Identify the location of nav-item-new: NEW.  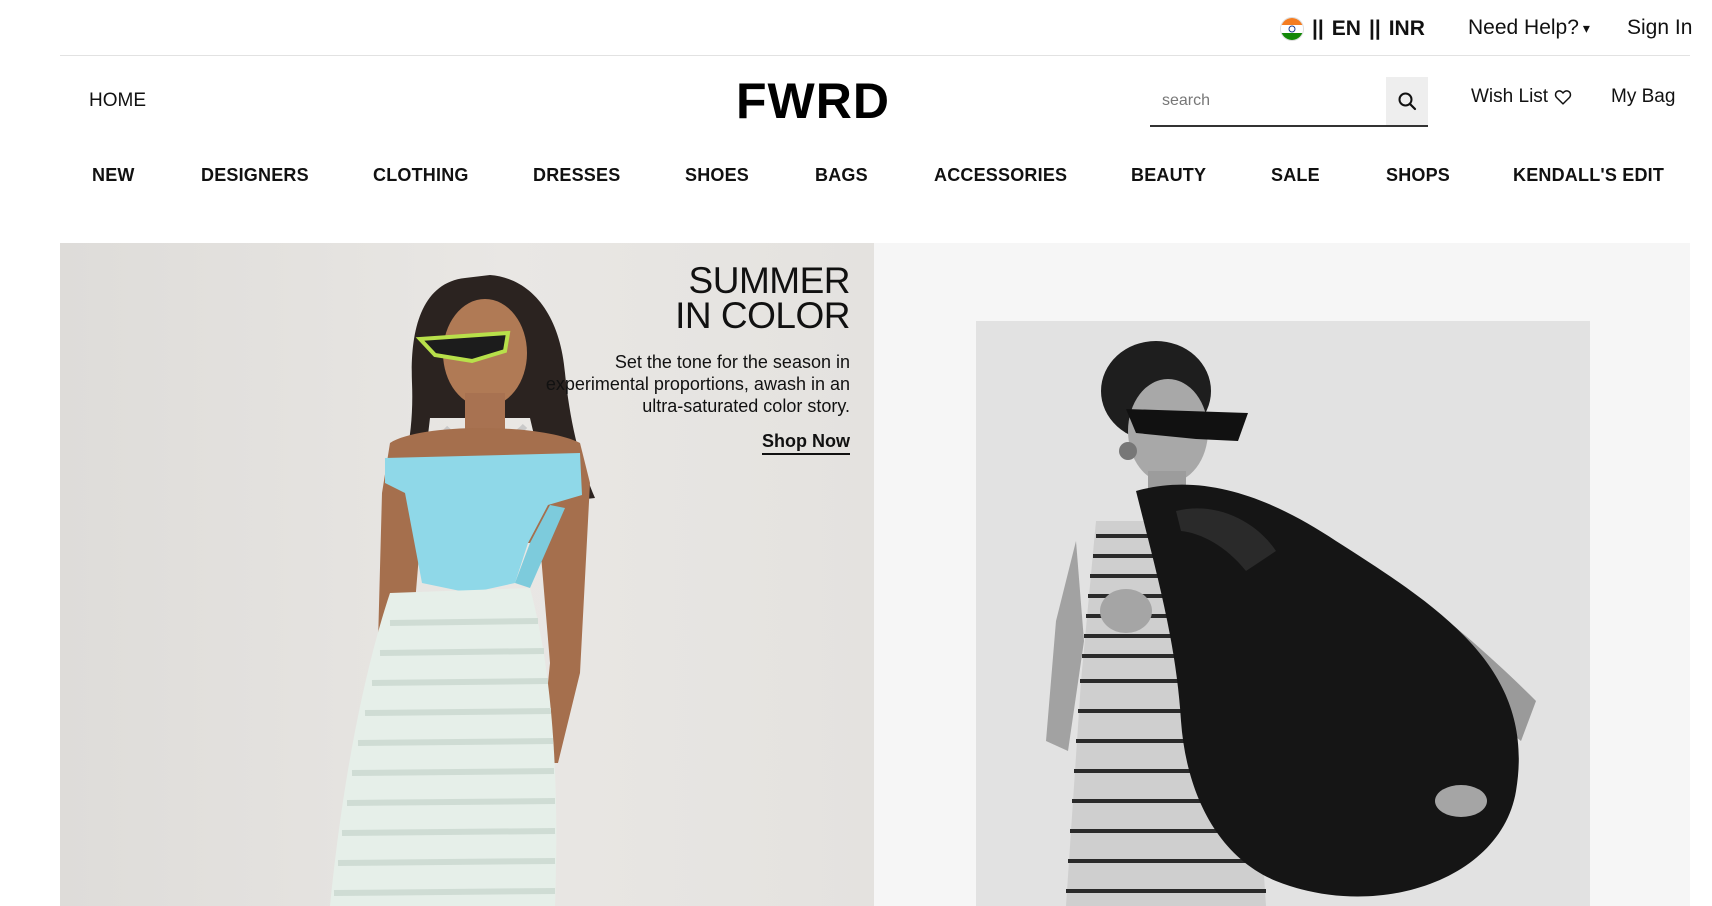
(113, 175).